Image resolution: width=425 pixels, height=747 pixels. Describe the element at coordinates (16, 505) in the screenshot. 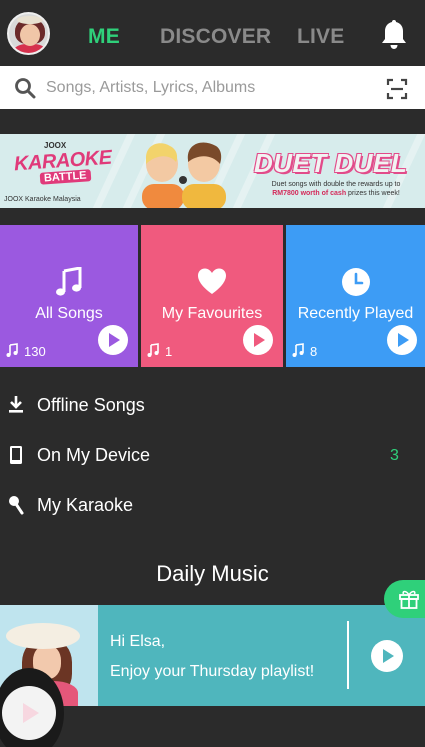

I see `microphone-icon` at that location.